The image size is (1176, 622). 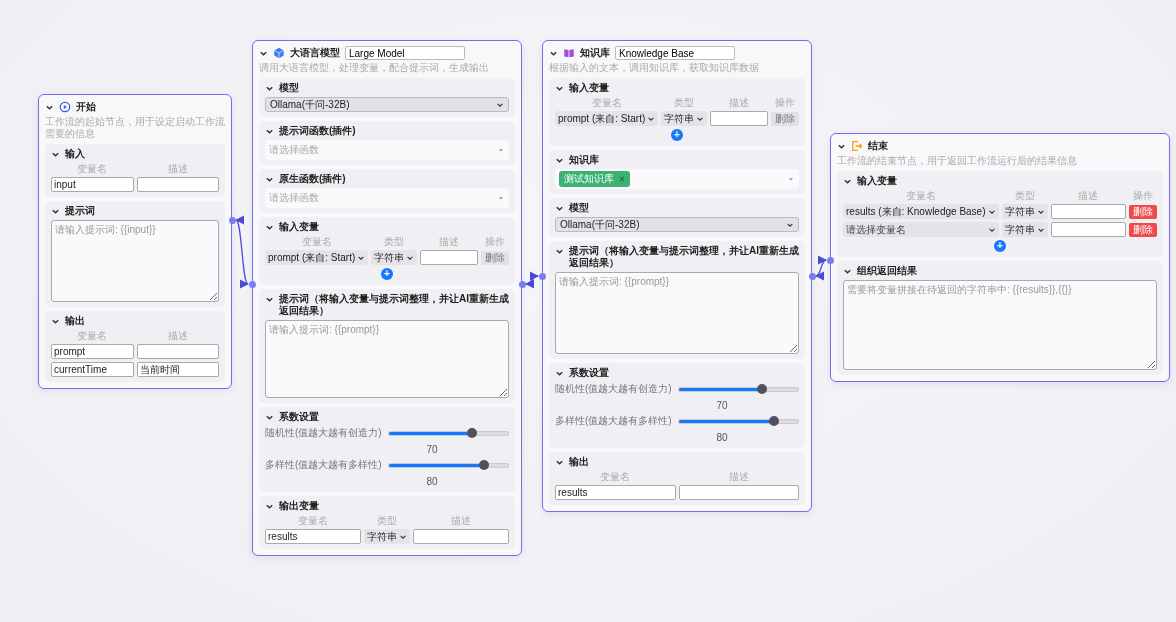 What do you see at coordinates (135, 261) in the screenshot?
I see `prompt-textarea: 请输入提示词: {{input}}` at bounding box center [135, 261].